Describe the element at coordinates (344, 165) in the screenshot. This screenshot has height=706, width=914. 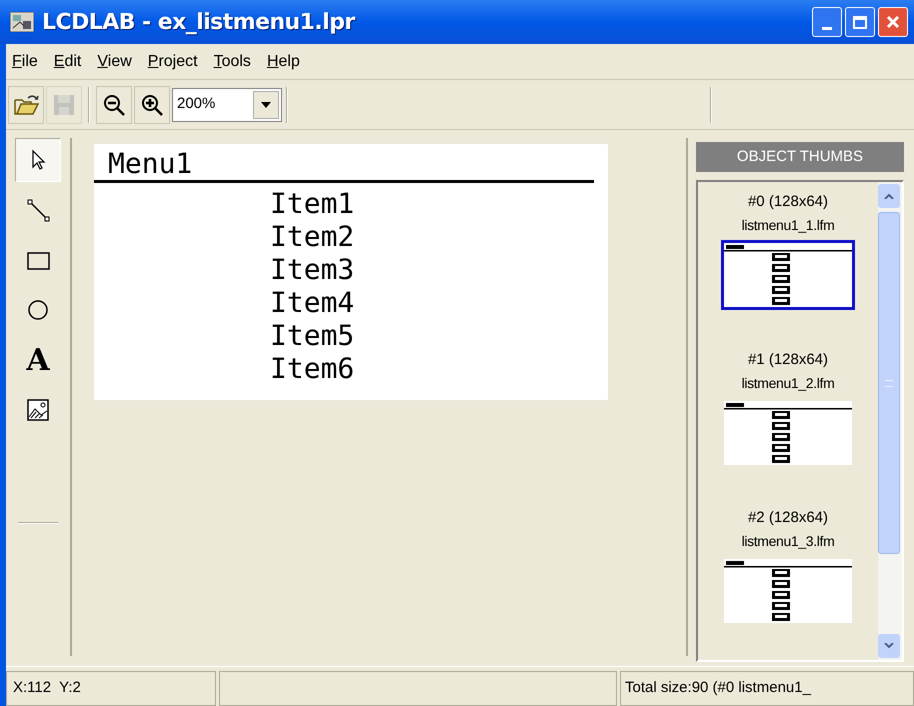
I see `lcd-heading: Menu1` at that location.